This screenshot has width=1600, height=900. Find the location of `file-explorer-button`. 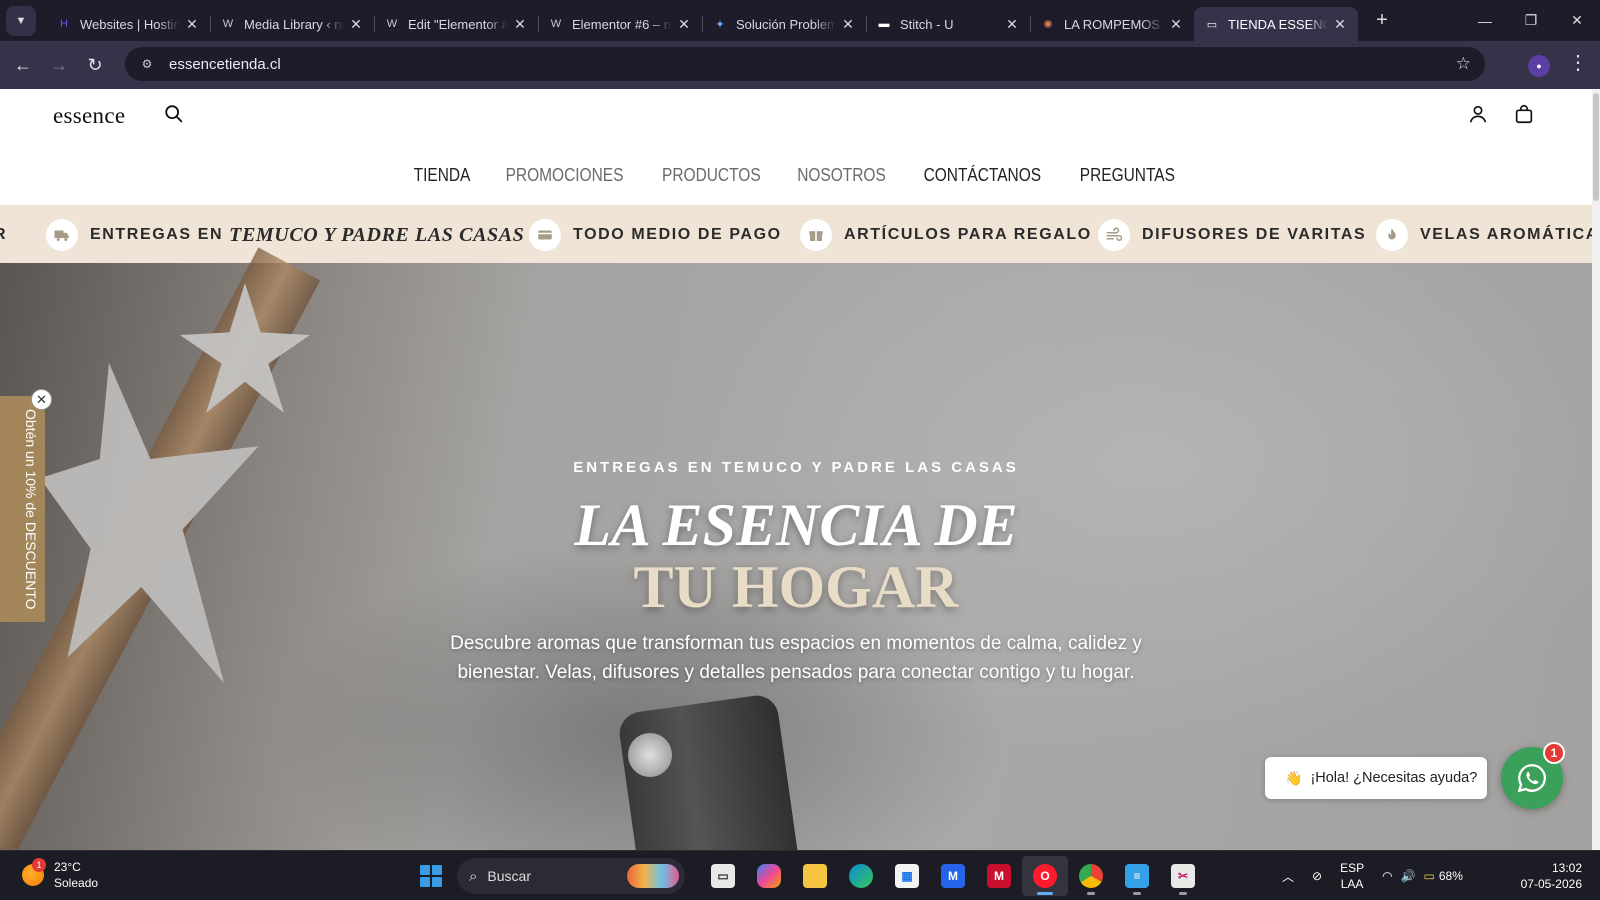

file-explorer-button is located at coordinates (815, 876).